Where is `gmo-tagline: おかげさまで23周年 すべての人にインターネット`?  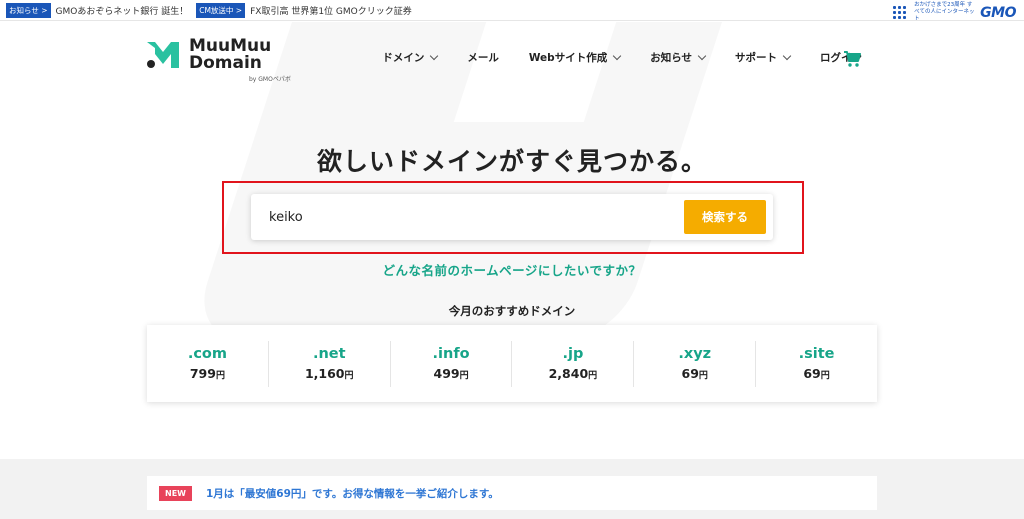
gmo-tagline: おかげさまで23周年 すべての人にインターネット is located at coordinates (944, 12).